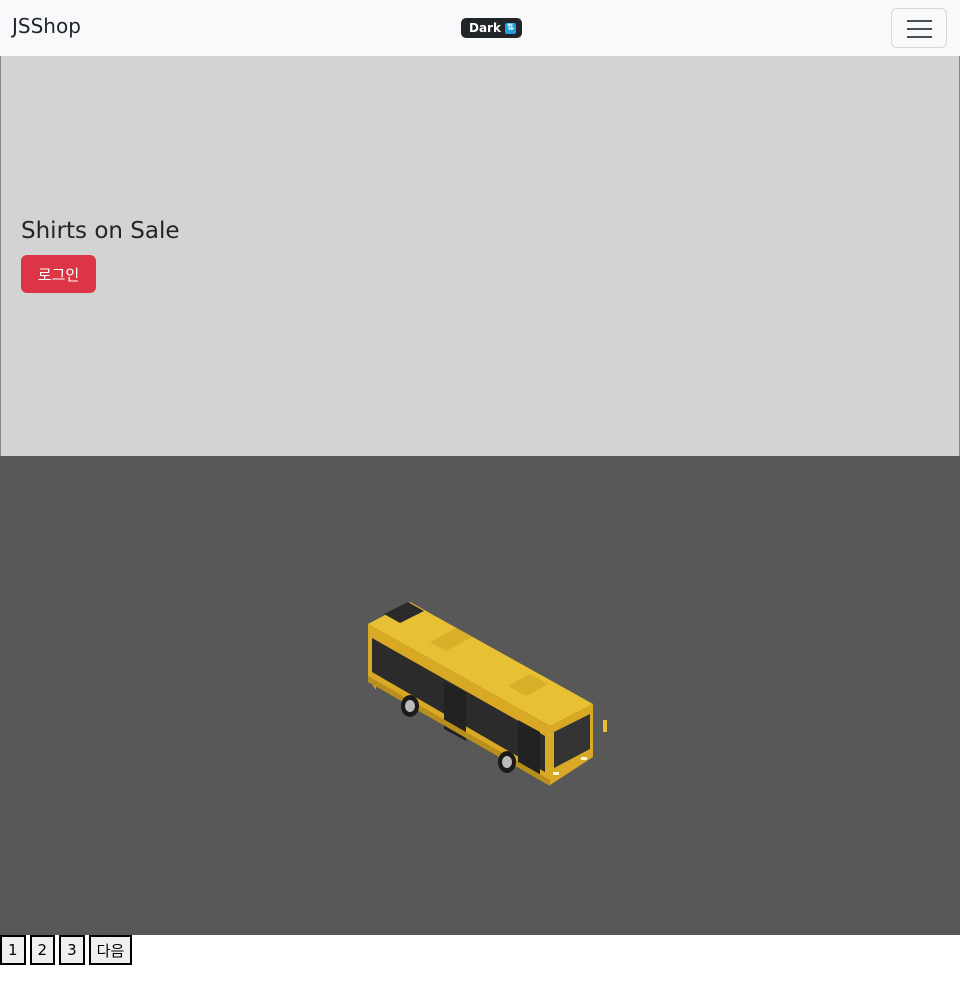 The width and height of the screenshot is (960, 992). I want to click on navbar-toggler-button, so click(919, 28).